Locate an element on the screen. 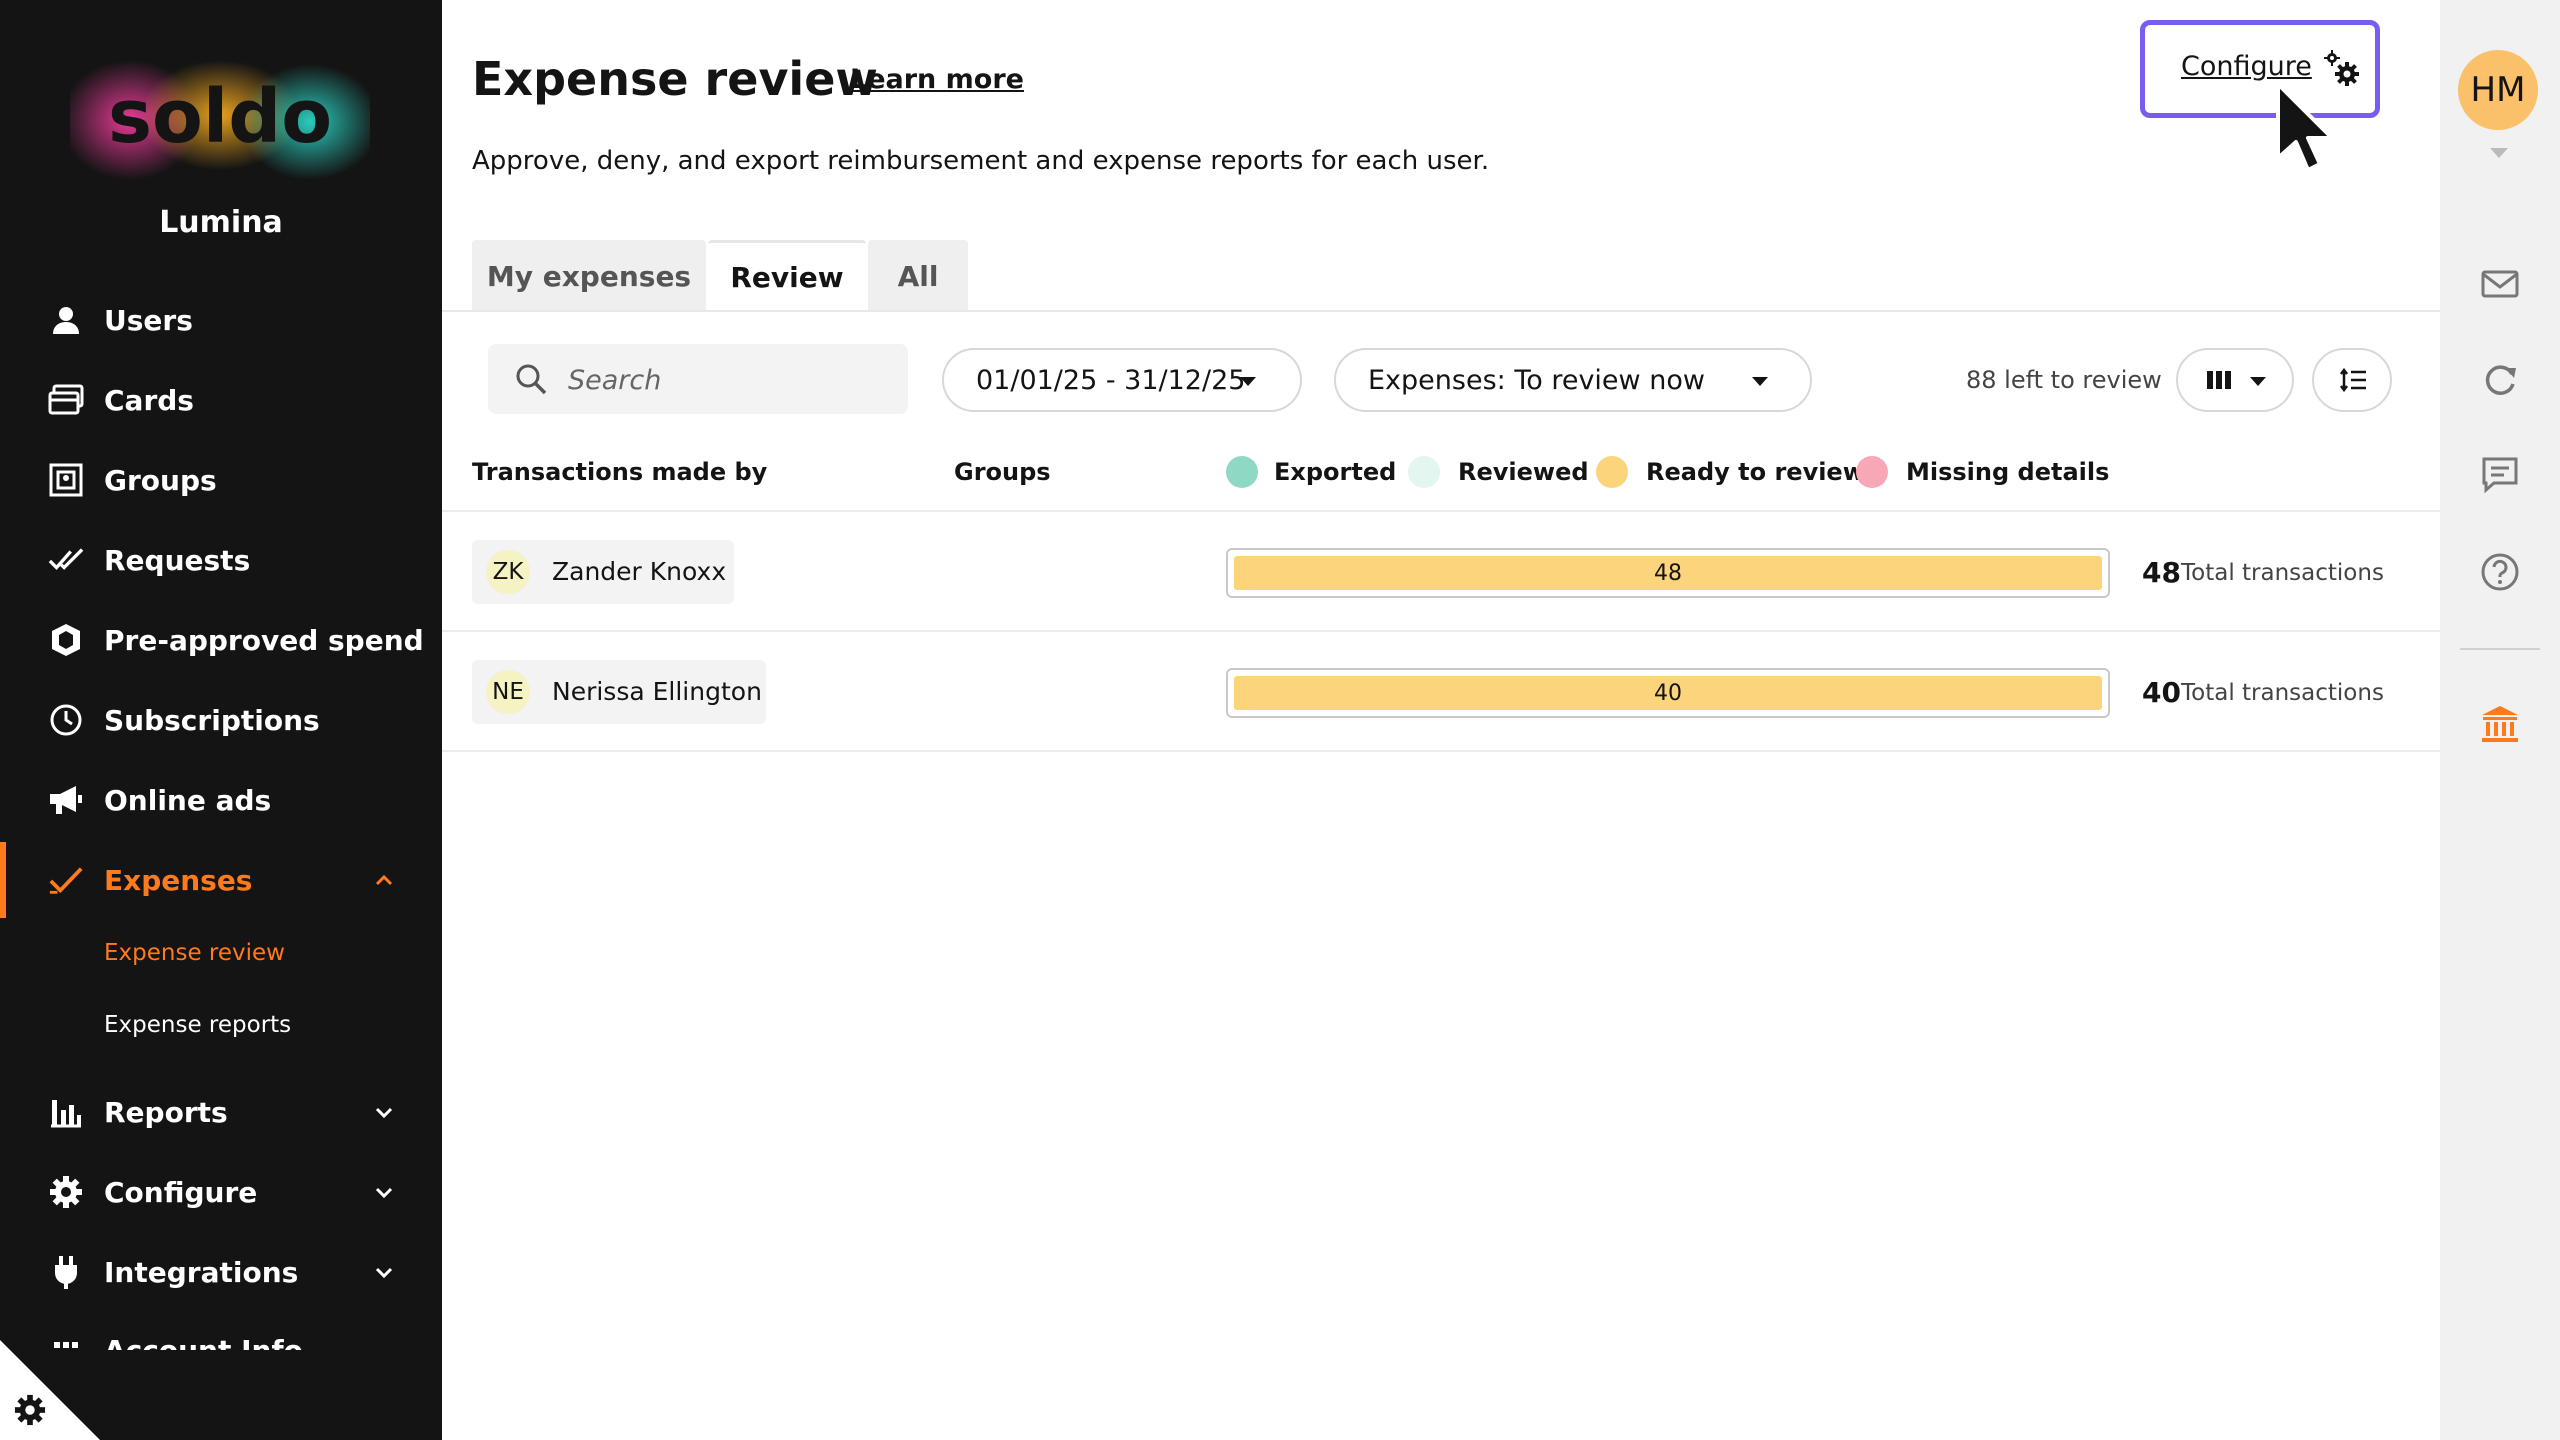 Image resolution: width=2560 pixels, height=1440 pixels. nav-item-reports: Reports is located at coordinates (221, 1112).